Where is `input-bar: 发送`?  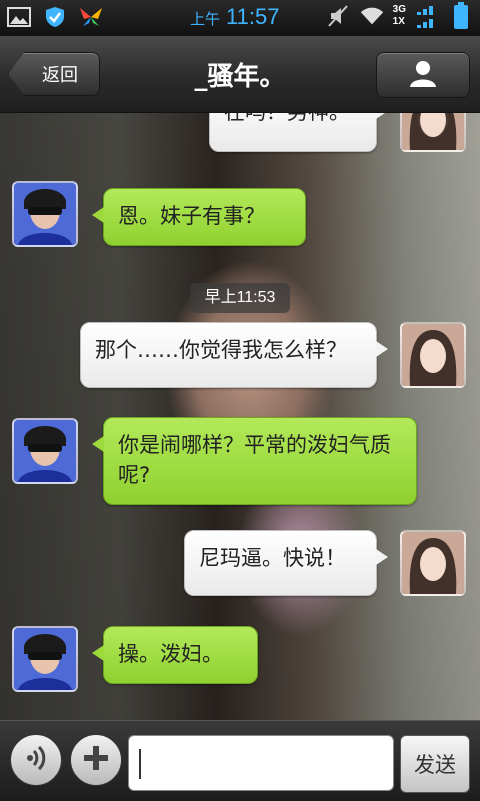 input-bar: 发送 is located at coordinates (240, 760).